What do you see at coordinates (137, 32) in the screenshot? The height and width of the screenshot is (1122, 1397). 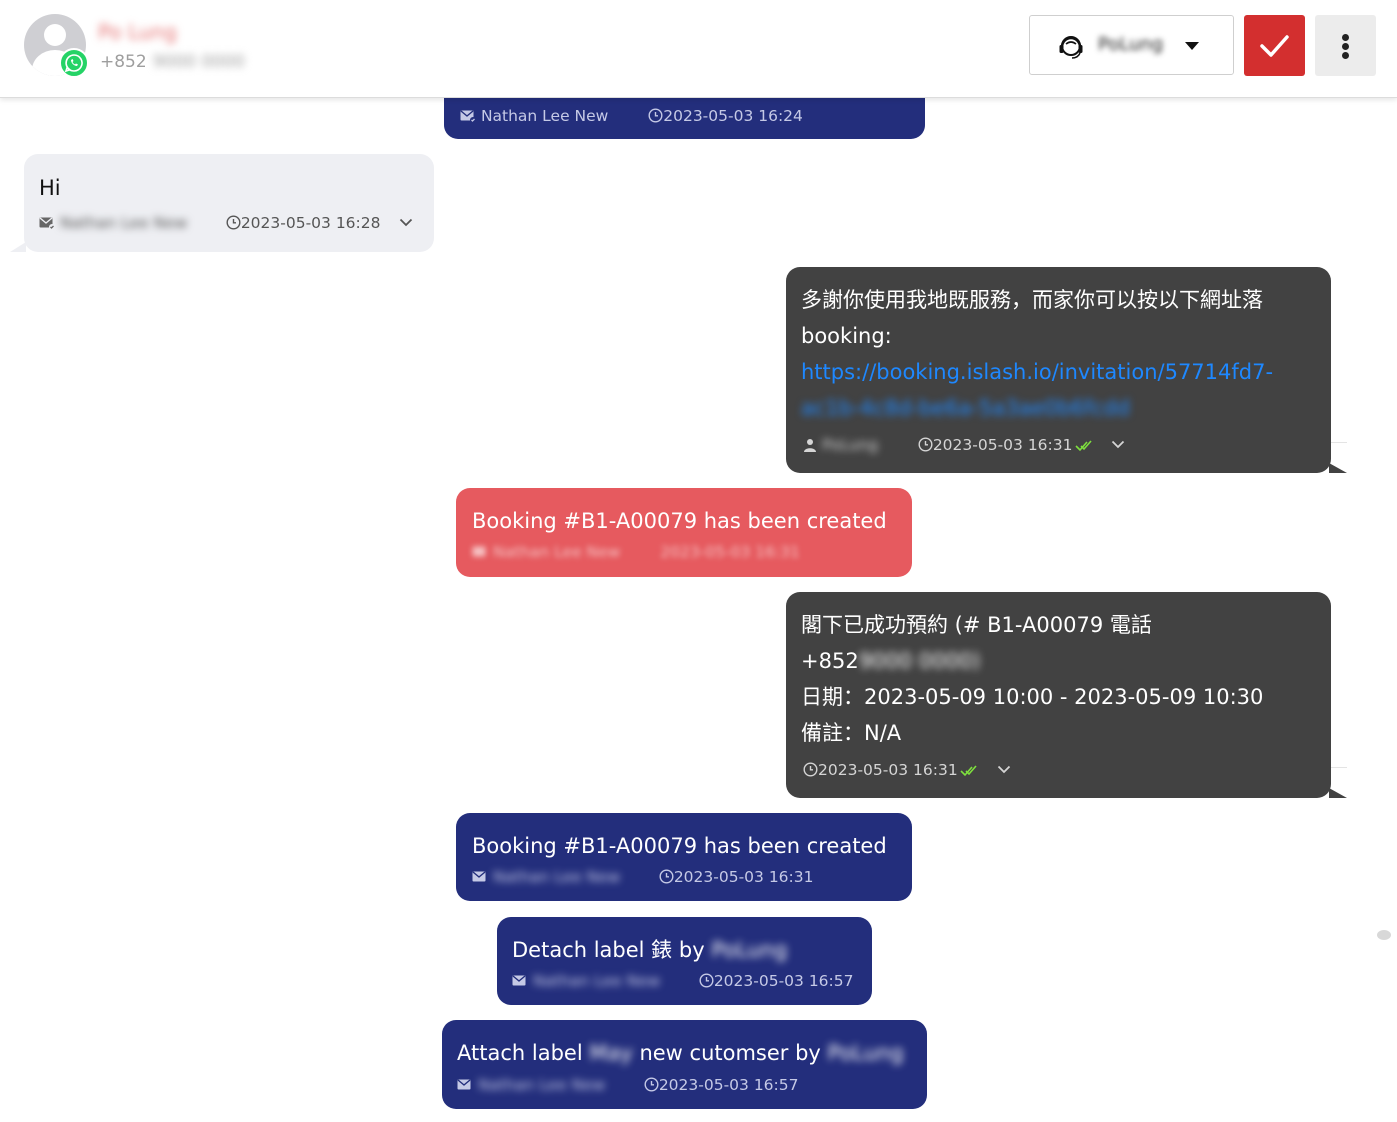 I see `contact-name: Po Lung` at bounding box center [137, 32].